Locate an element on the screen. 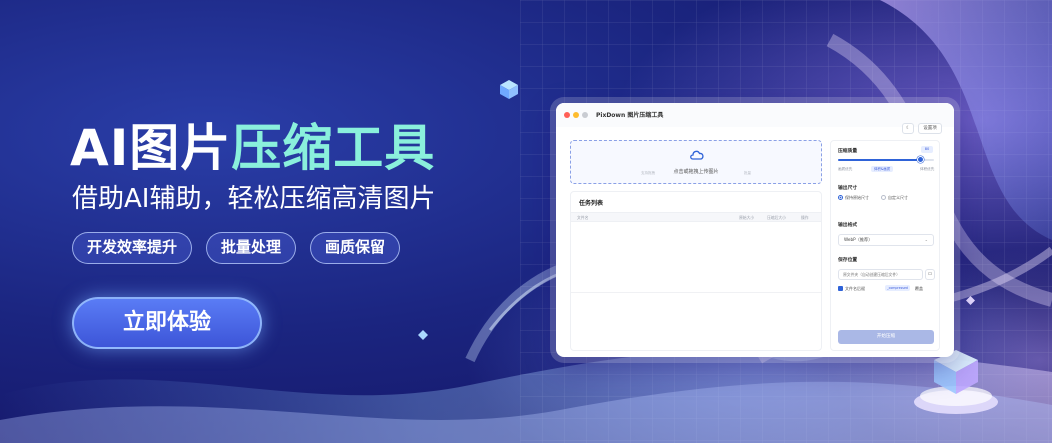  folder-icon: ▭ is located at coordinates (930, 274).